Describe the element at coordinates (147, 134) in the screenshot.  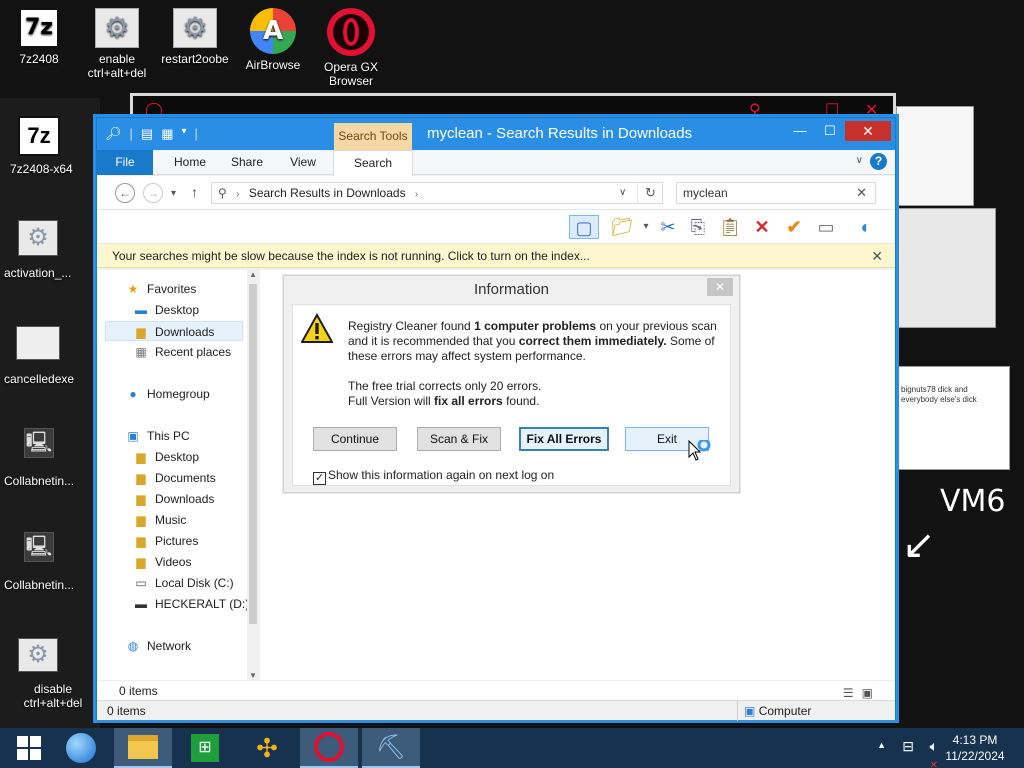
I see `properties-icon: ▤` at that location.